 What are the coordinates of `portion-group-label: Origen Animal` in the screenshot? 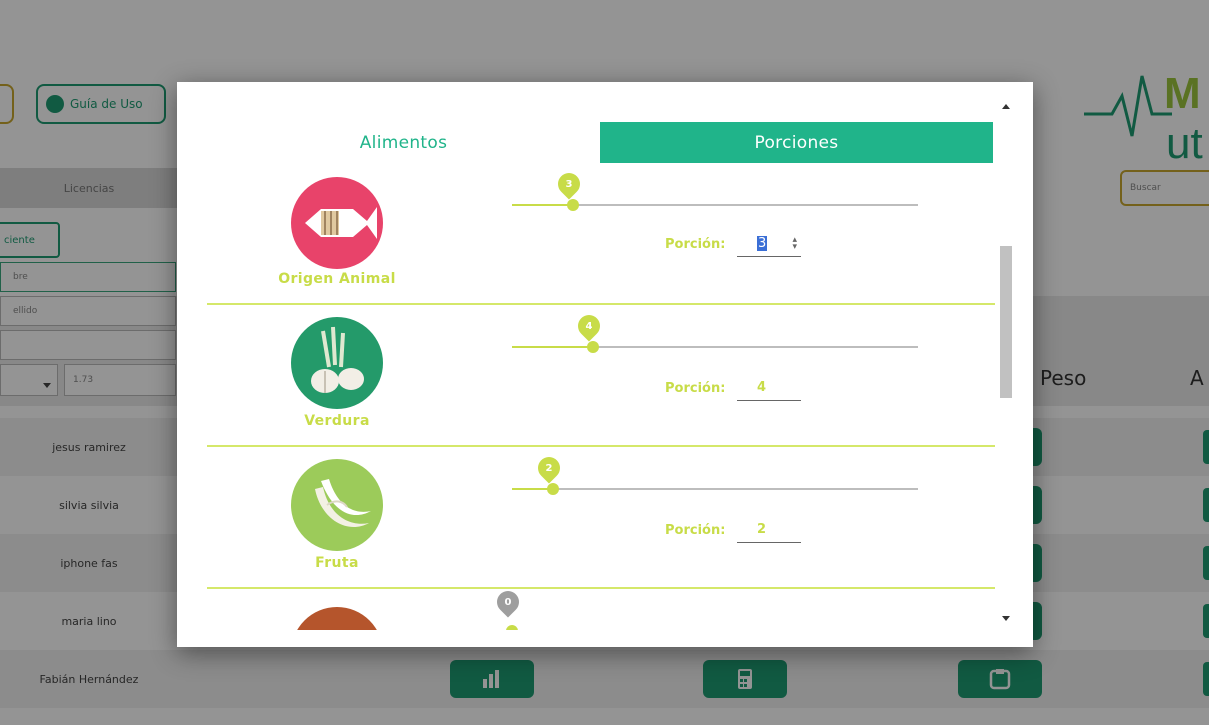 It's located at (337, 279).